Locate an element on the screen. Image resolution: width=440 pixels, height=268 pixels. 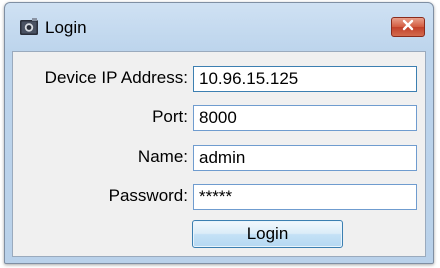
name-input is located at coordinates (305, 158).